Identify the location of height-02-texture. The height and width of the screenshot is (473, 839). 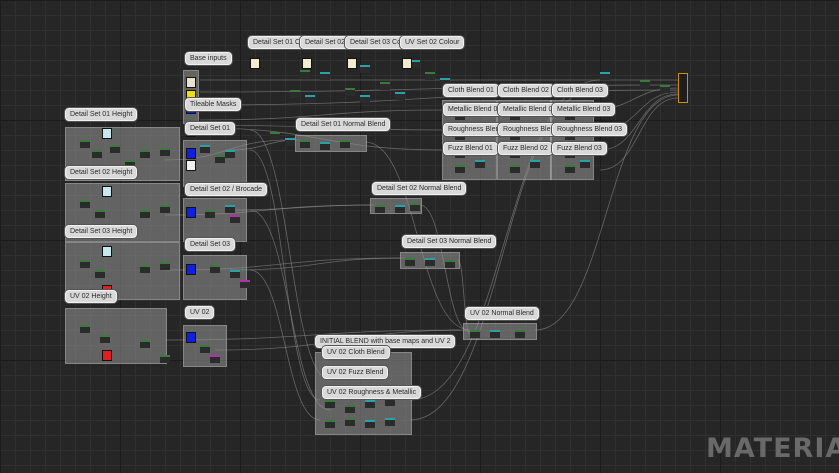
(107, 191).